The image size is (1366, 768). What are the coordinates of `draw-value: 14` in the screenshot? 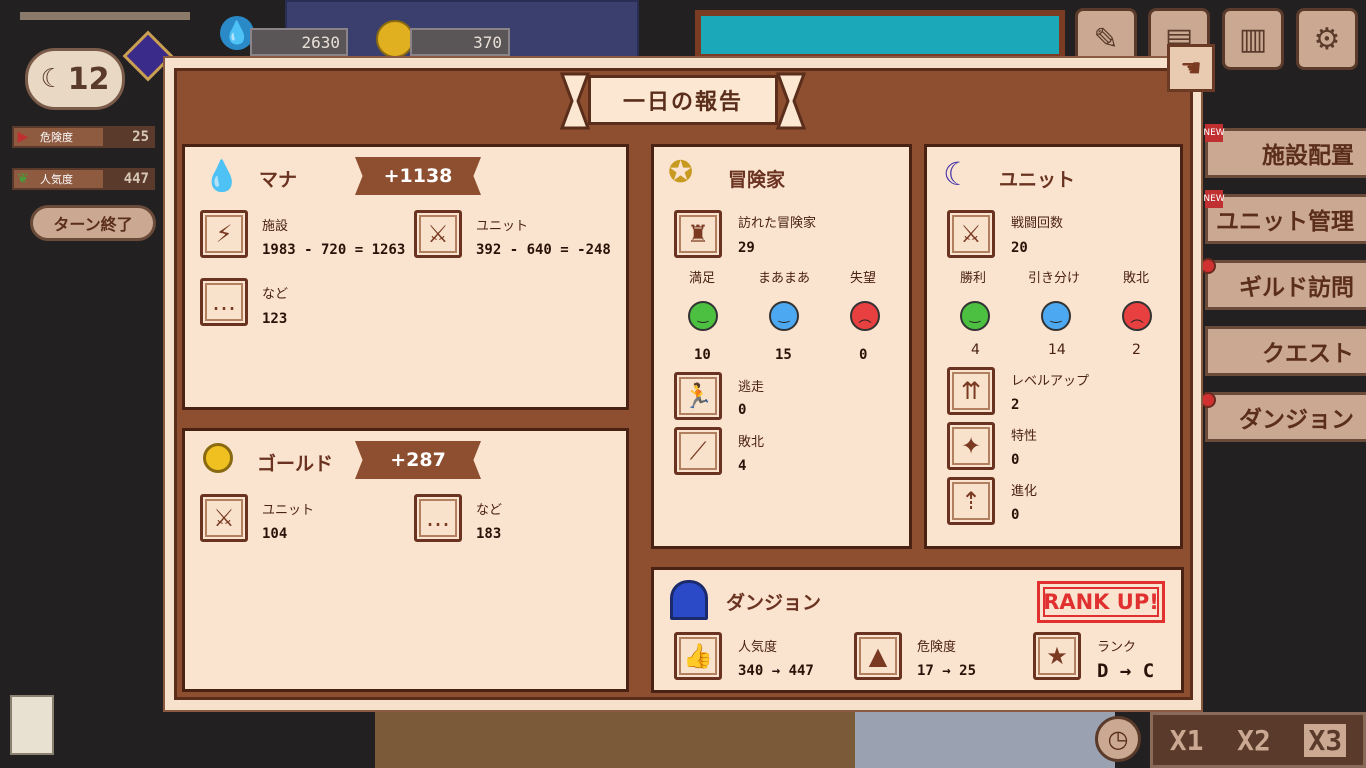 It's located at (1057, 350).